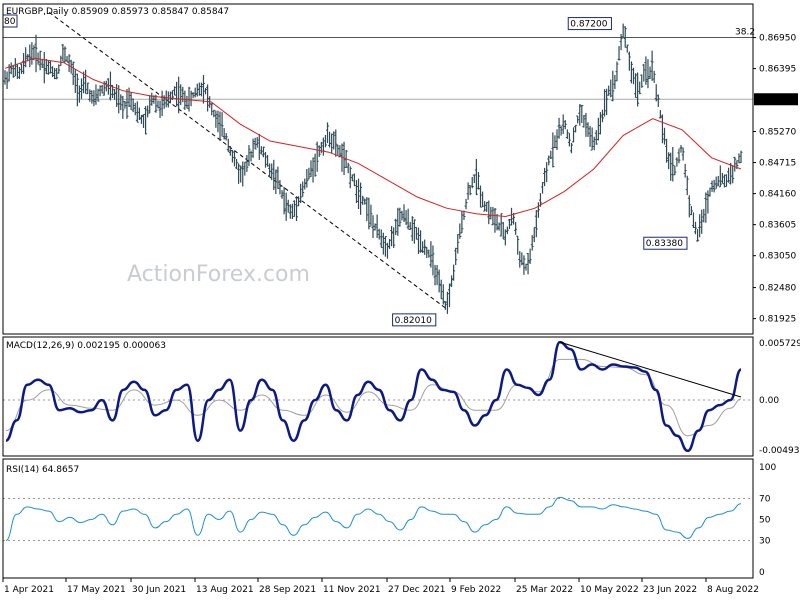  What do you see at coordinates (765, 500) in the screenshot?
I see `y-tick-label: 70` at bounding box center [765, 500].